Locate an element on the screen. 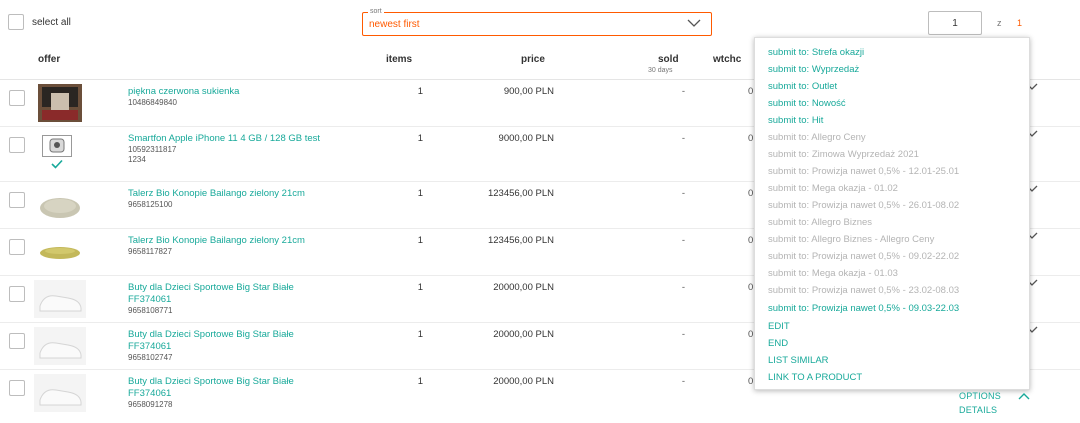  menu-item-submit-strefa-okazji: submit to: Strefa okazji is located at coordinates (816, 52).